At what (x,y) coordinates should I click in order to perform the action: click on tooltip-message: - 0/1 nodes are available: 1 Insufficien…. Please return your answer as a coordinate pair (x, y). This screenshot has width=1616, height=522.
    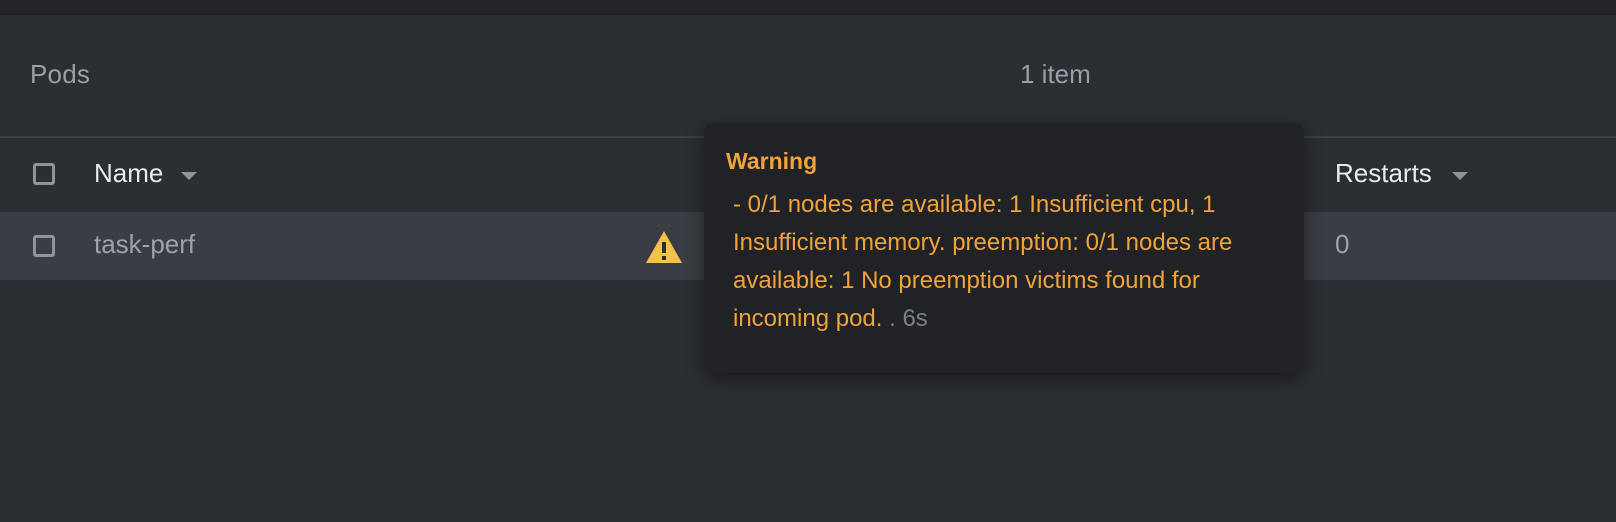
    Looking at the image, I should click on (983, 261).